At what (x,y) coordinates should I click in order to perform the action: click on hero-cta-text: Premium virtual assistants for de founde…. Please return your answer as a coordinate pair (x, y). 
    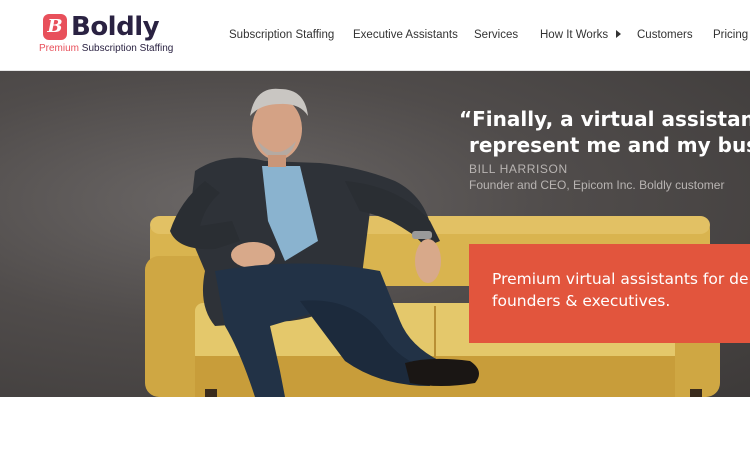
    Looking at the image, I should click on (620, 290).